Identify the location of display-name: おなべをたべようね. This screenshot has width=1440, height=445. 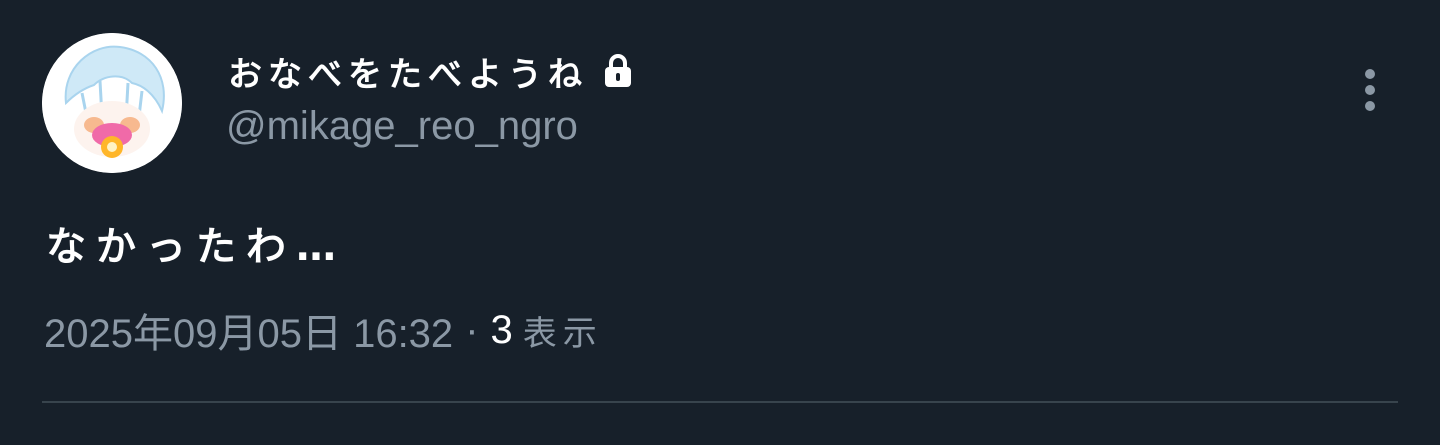
(408, 71).